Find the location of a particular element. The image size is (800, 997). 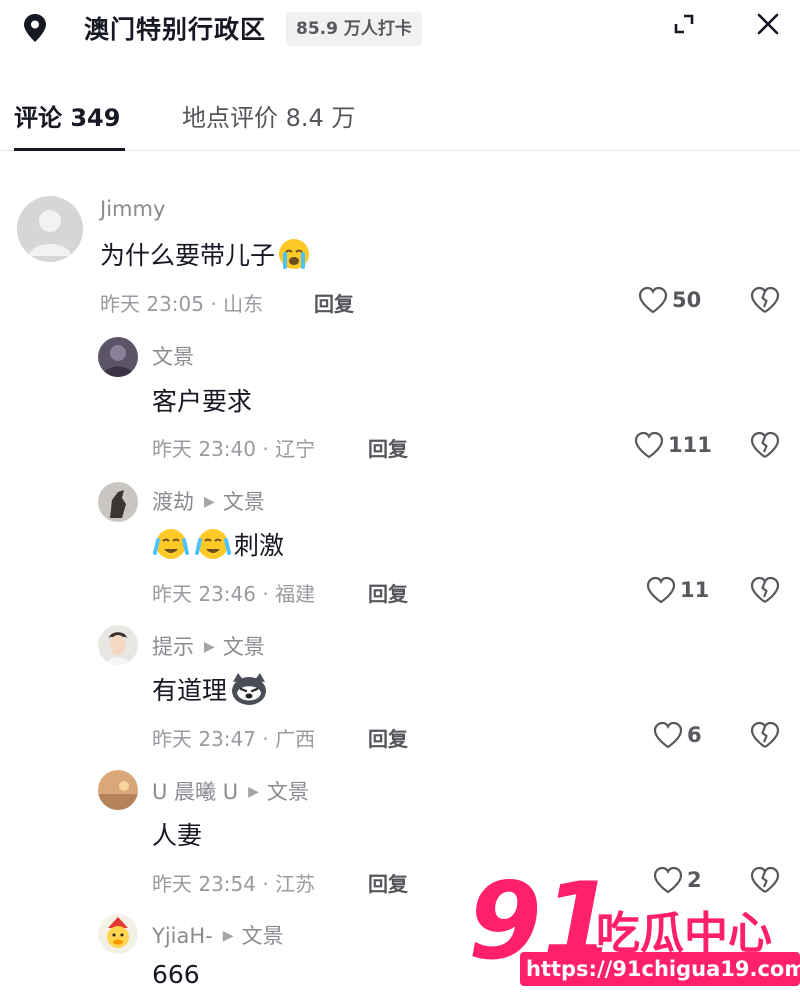

like-count: 111 is located at coordinates (690, 445).